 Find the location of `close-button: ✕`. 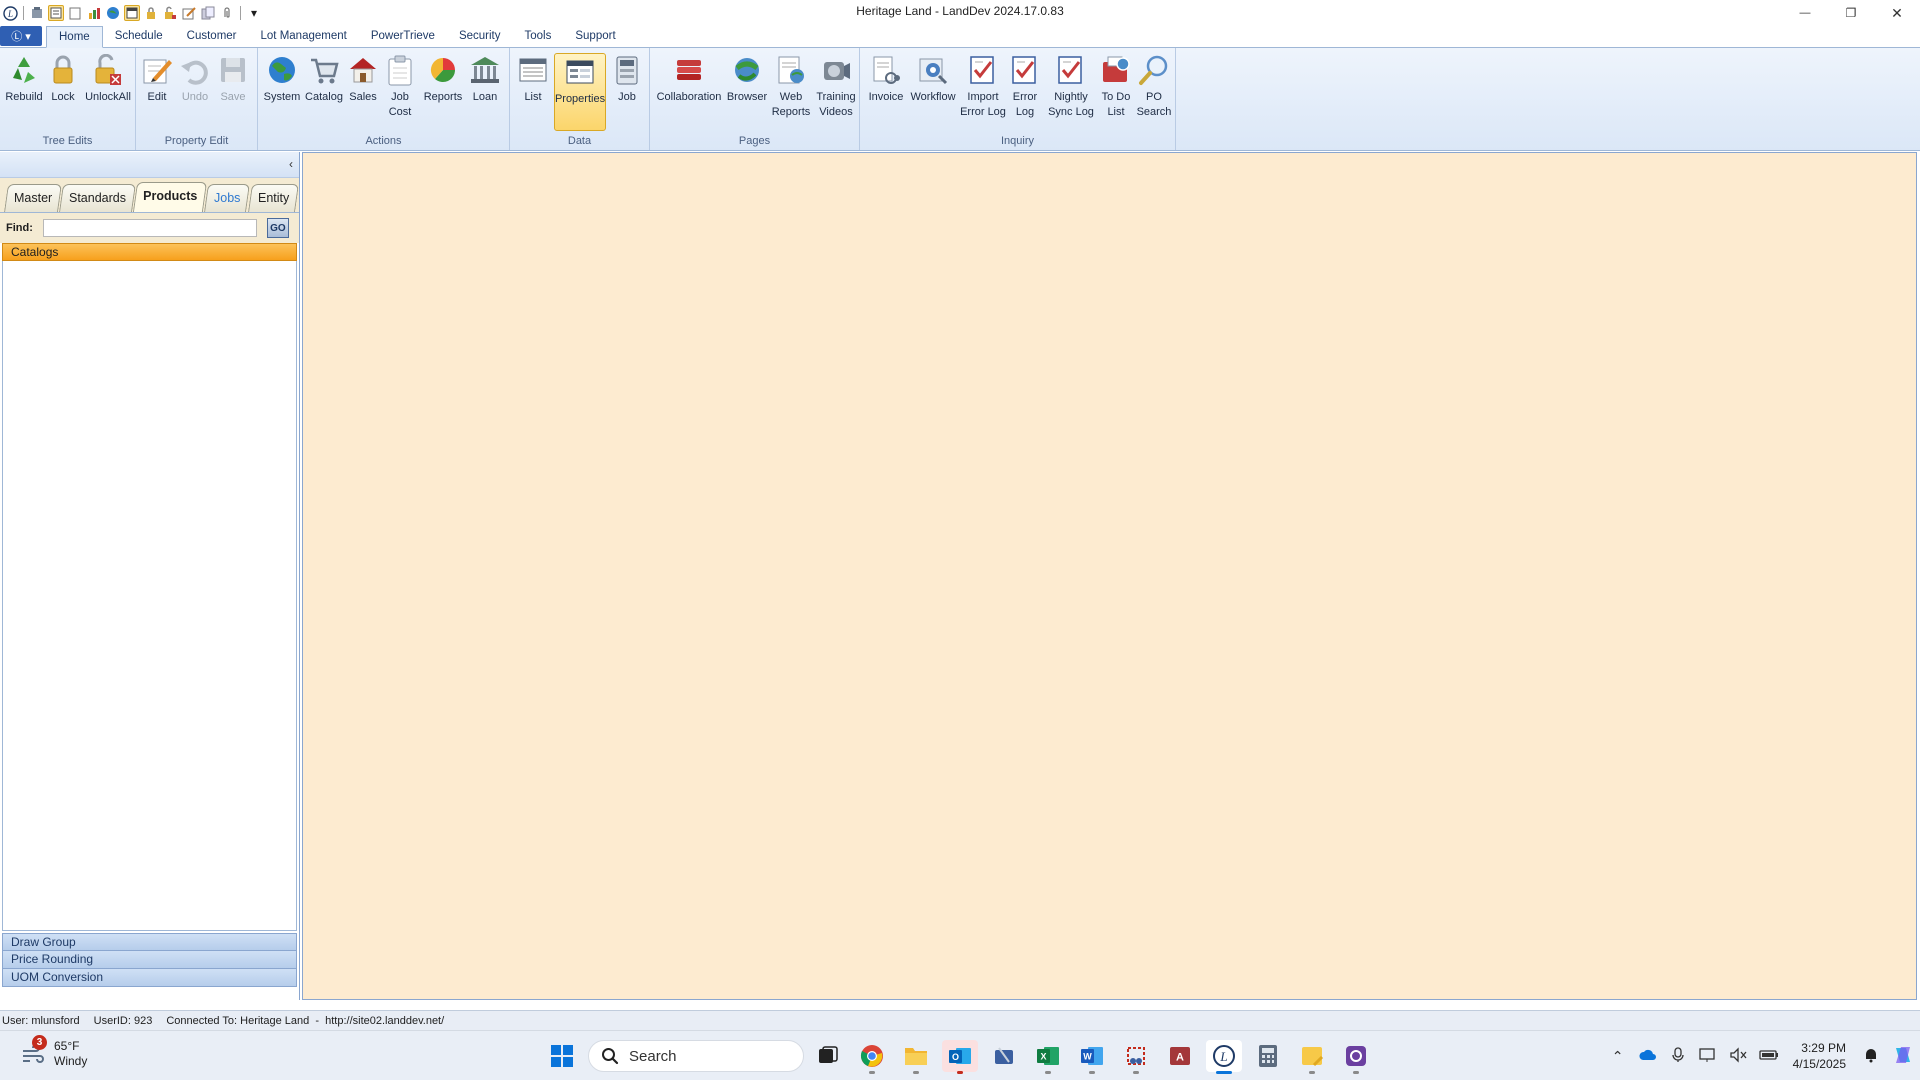

close-button: ✕ is located at coordinates (1897, 13).